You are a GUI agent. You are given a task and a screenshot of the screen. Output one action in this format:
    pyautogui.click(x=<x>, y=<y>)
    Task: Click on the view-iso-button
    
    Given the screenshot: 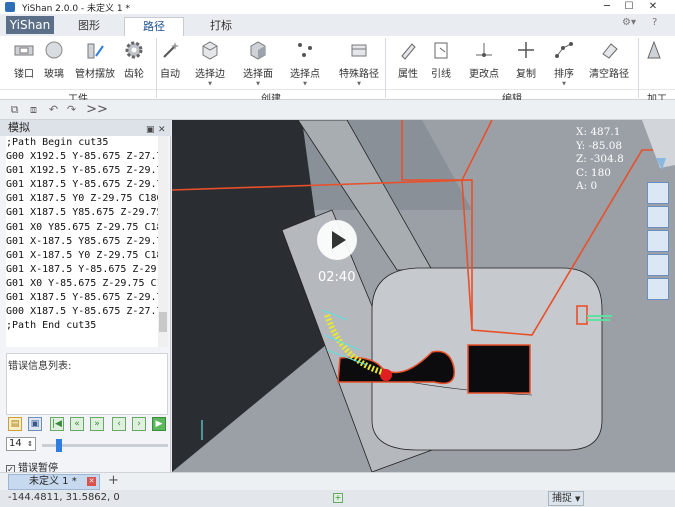 What is the action you would take?
    pyautogui.click(x=658, y=217)
    